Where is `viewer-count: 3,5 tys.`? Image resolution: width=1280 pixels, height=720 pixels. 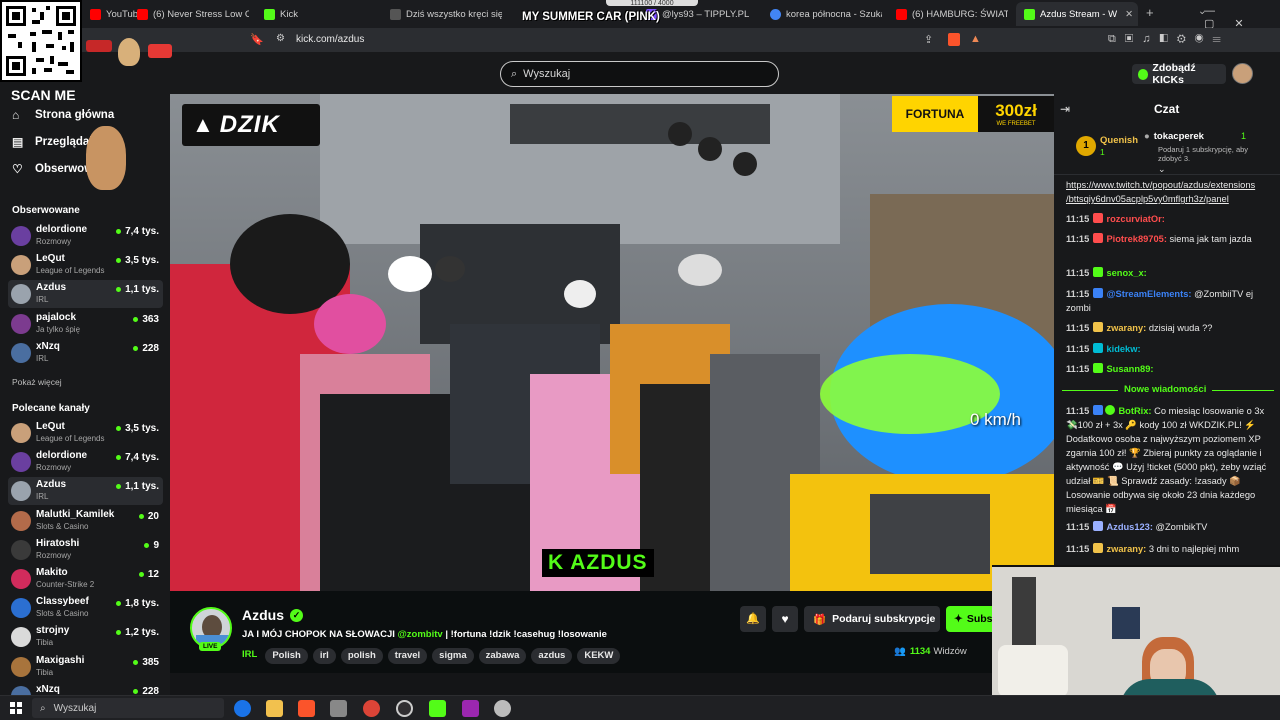 viewer-count: 3,5 tys. is located at coordinates (137, 428).